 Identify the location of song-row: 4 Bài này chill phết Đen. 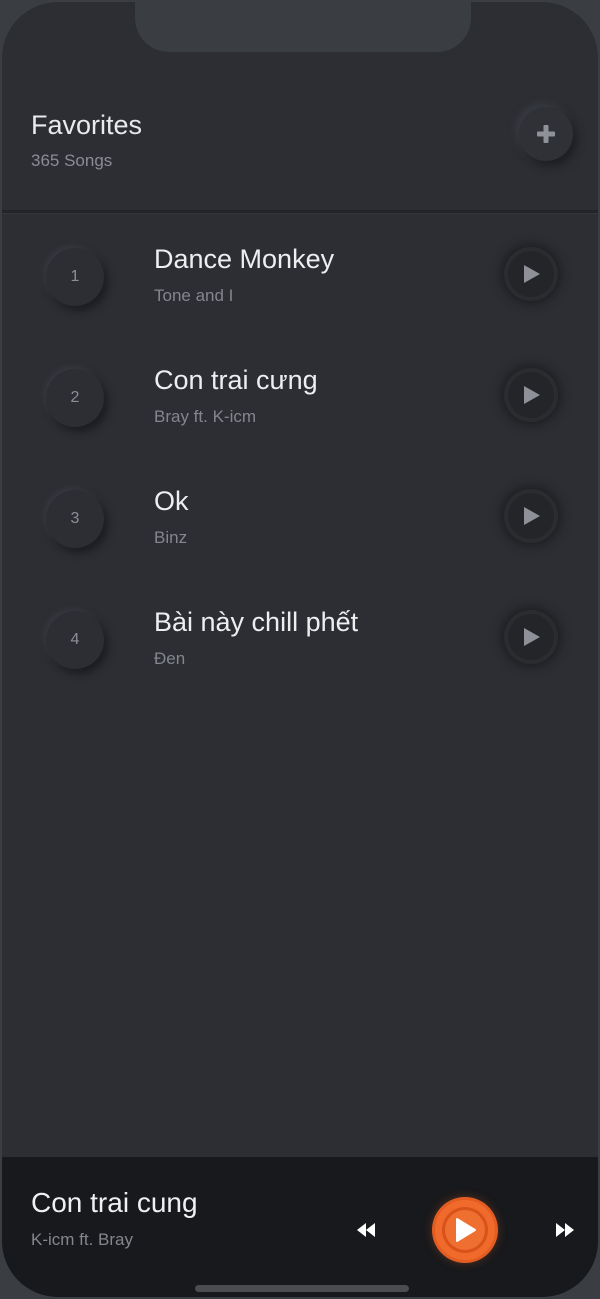
(300, 632).